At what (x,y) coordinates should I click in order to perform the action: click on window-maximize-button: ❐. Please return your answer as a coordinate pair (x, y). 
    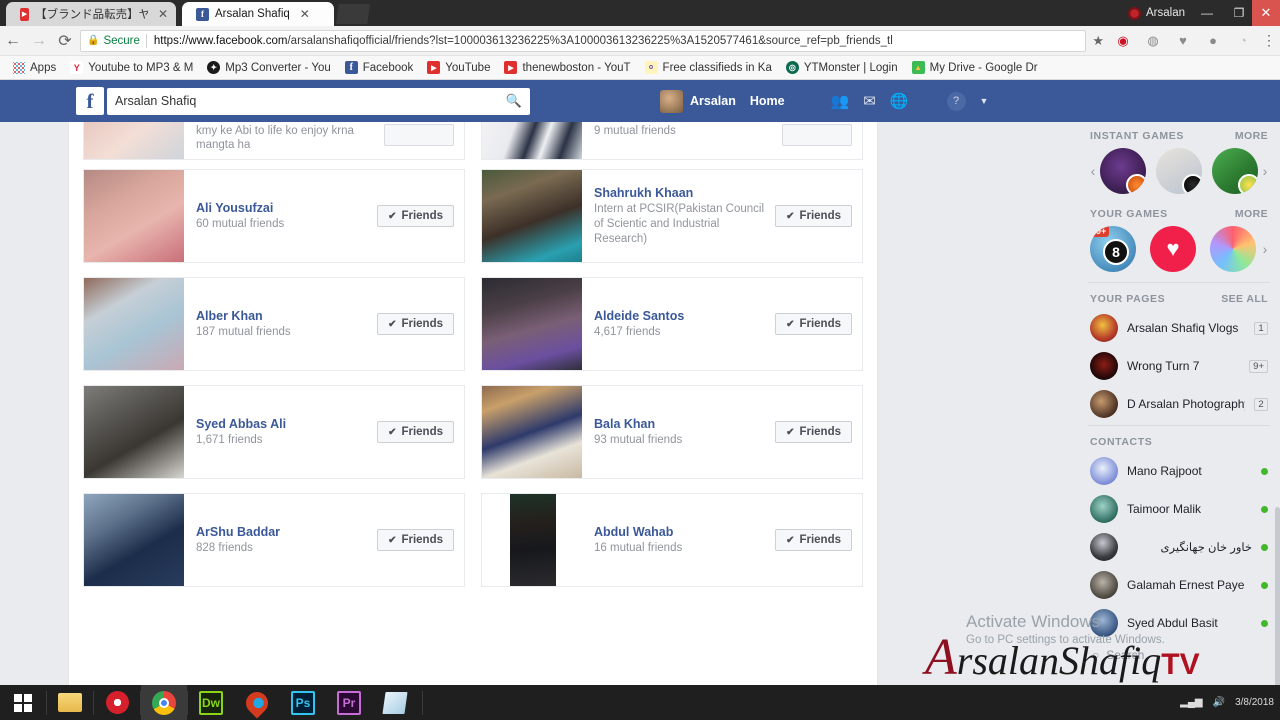
    Looking at the image, I should click on (1239, 13).